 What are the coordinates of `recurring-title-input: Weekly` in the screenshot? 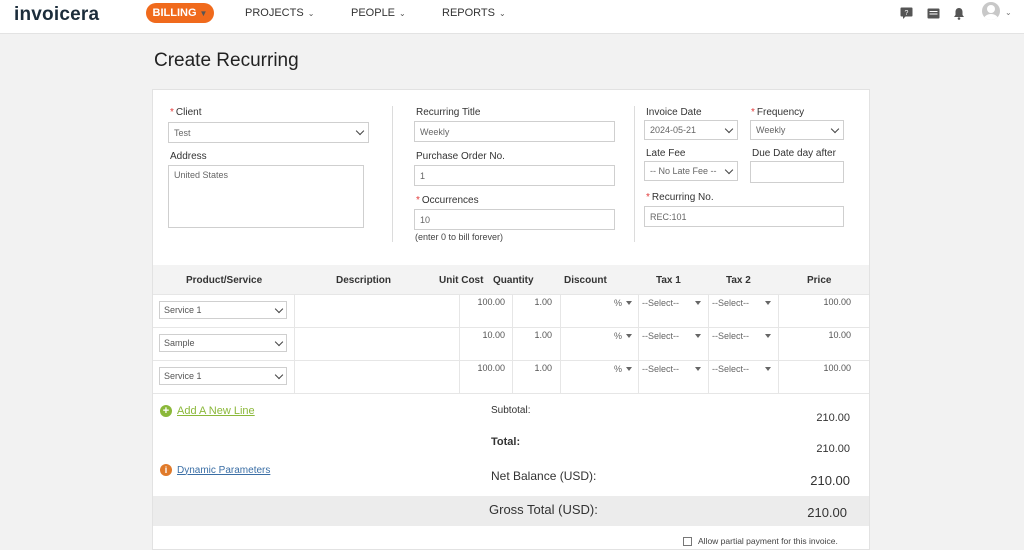 It's located at (514, 131).